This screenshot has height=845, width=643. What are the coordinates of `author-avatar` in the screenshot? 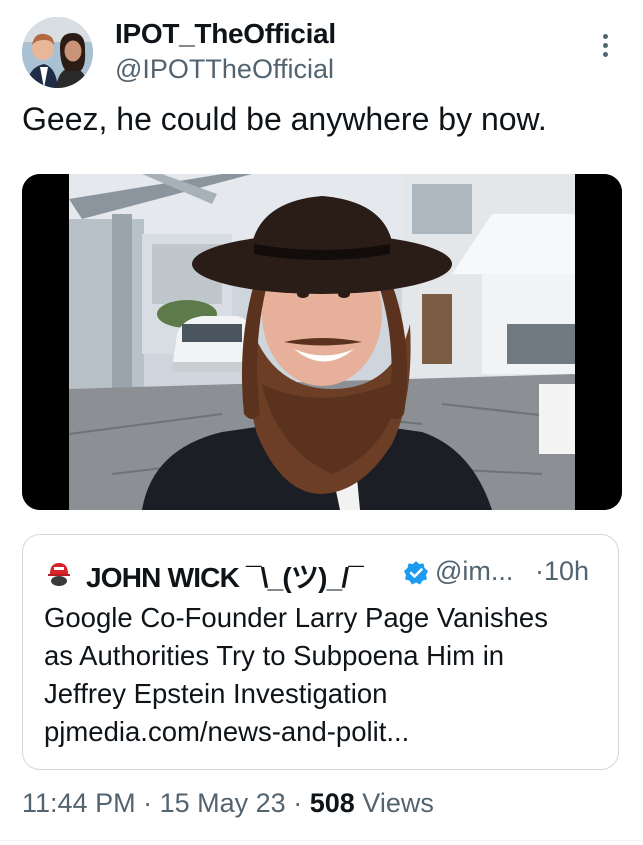 It's located at (57, 52).